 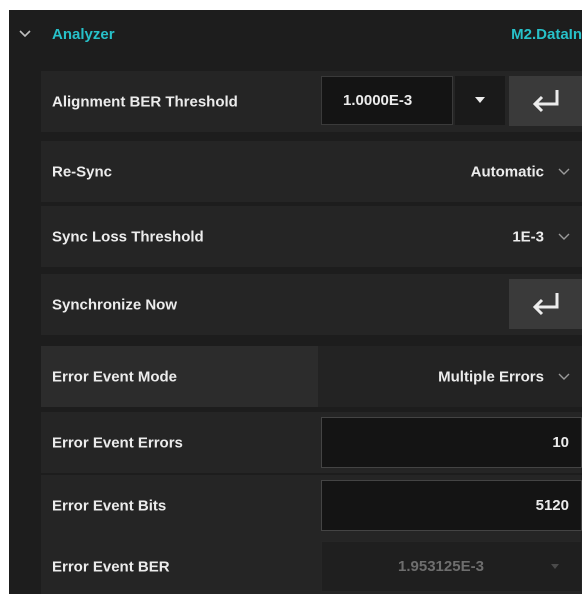 I want to click on row-label: Re-Sync, so click(x=82, y=171).